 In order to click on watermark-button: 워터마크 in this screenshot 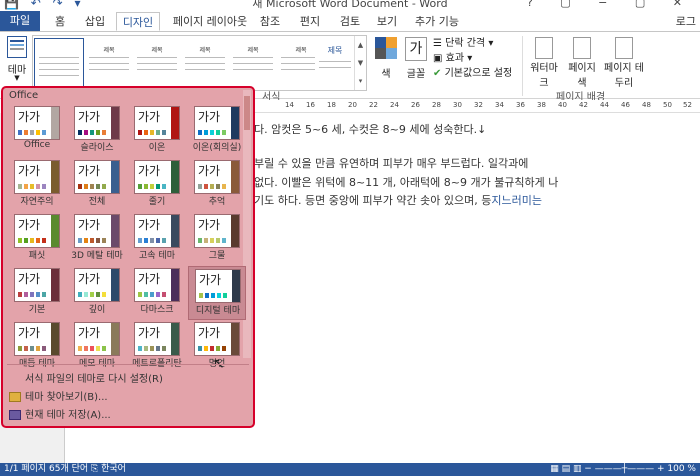, I will do `click(544, 63)`.